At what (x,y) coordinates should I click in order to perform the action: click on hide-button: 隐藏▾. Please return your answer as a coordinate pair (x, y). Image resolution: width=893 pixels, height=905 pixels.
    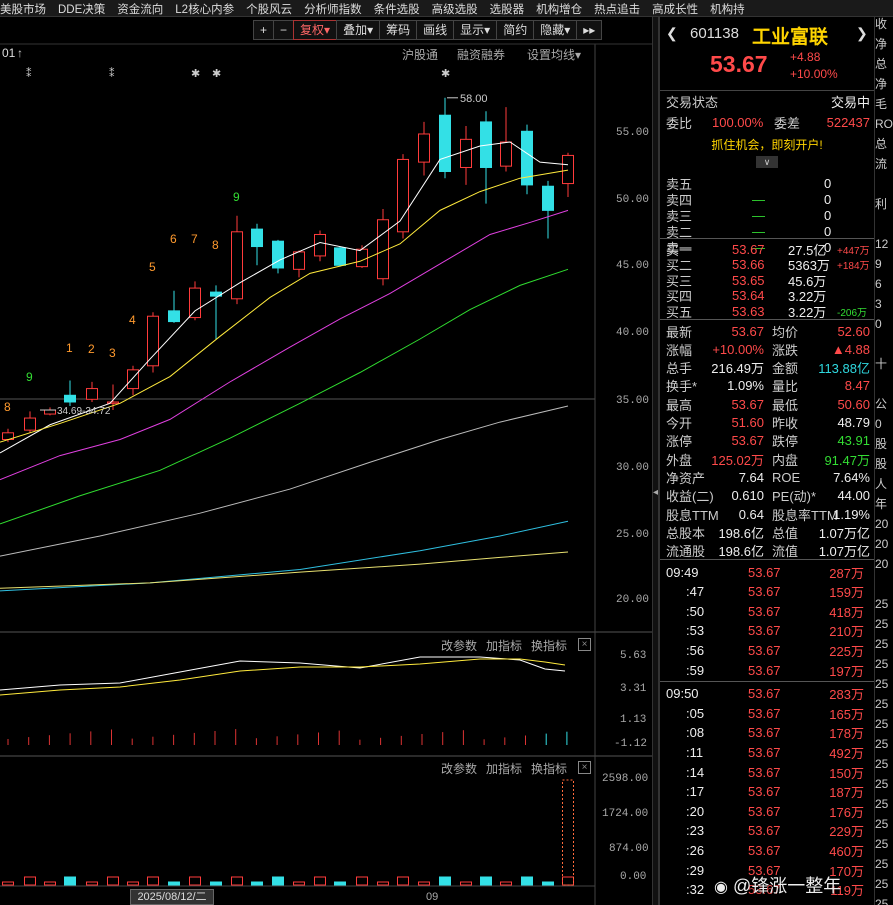
    Looking at the image, I should click on (555, 30).